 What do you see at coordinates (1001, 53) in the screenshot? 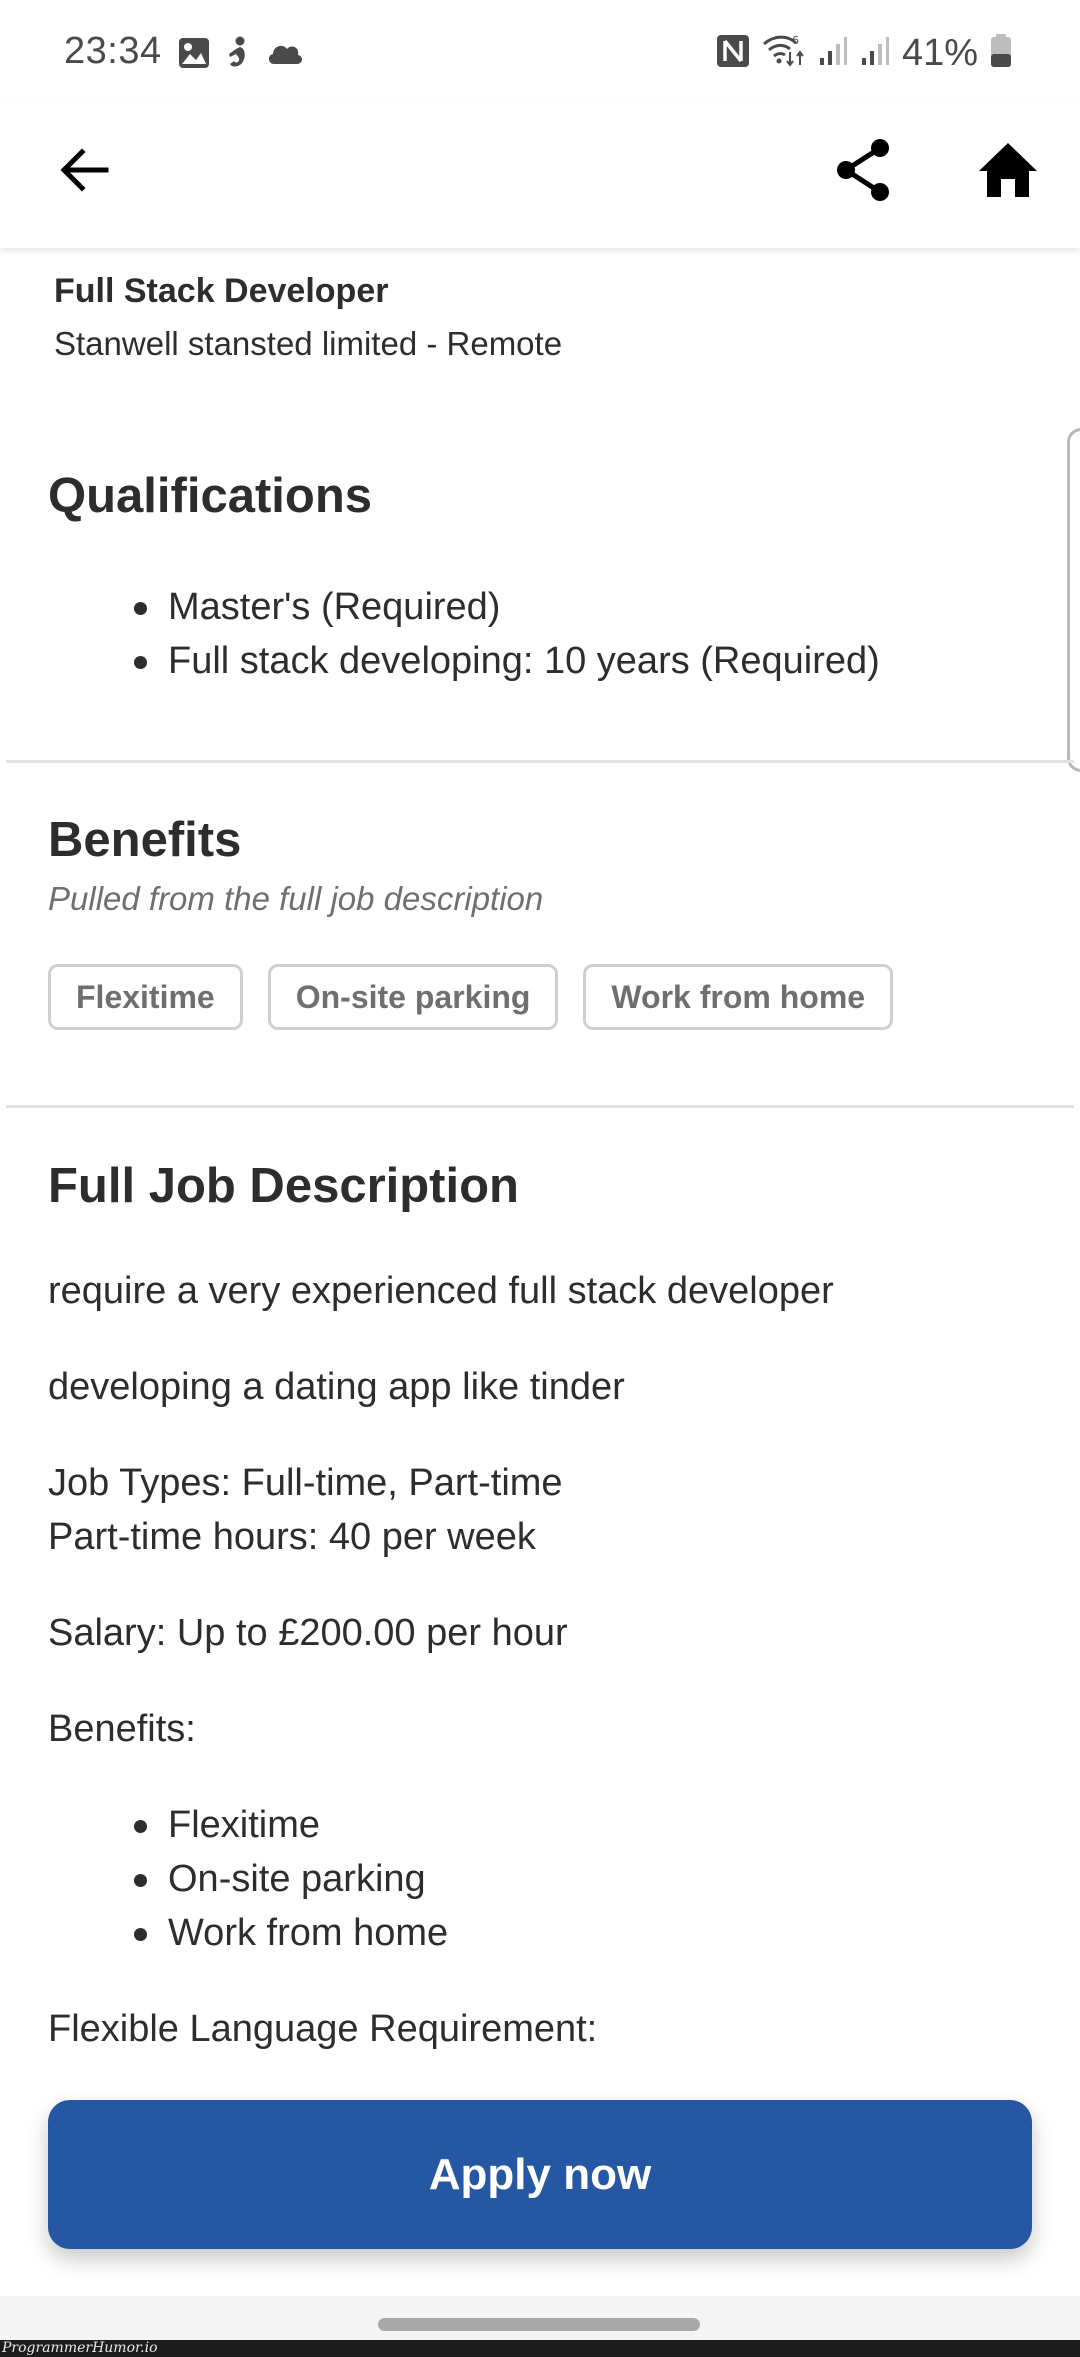
I see `battery-icon` at bounding box center [1001, 53].